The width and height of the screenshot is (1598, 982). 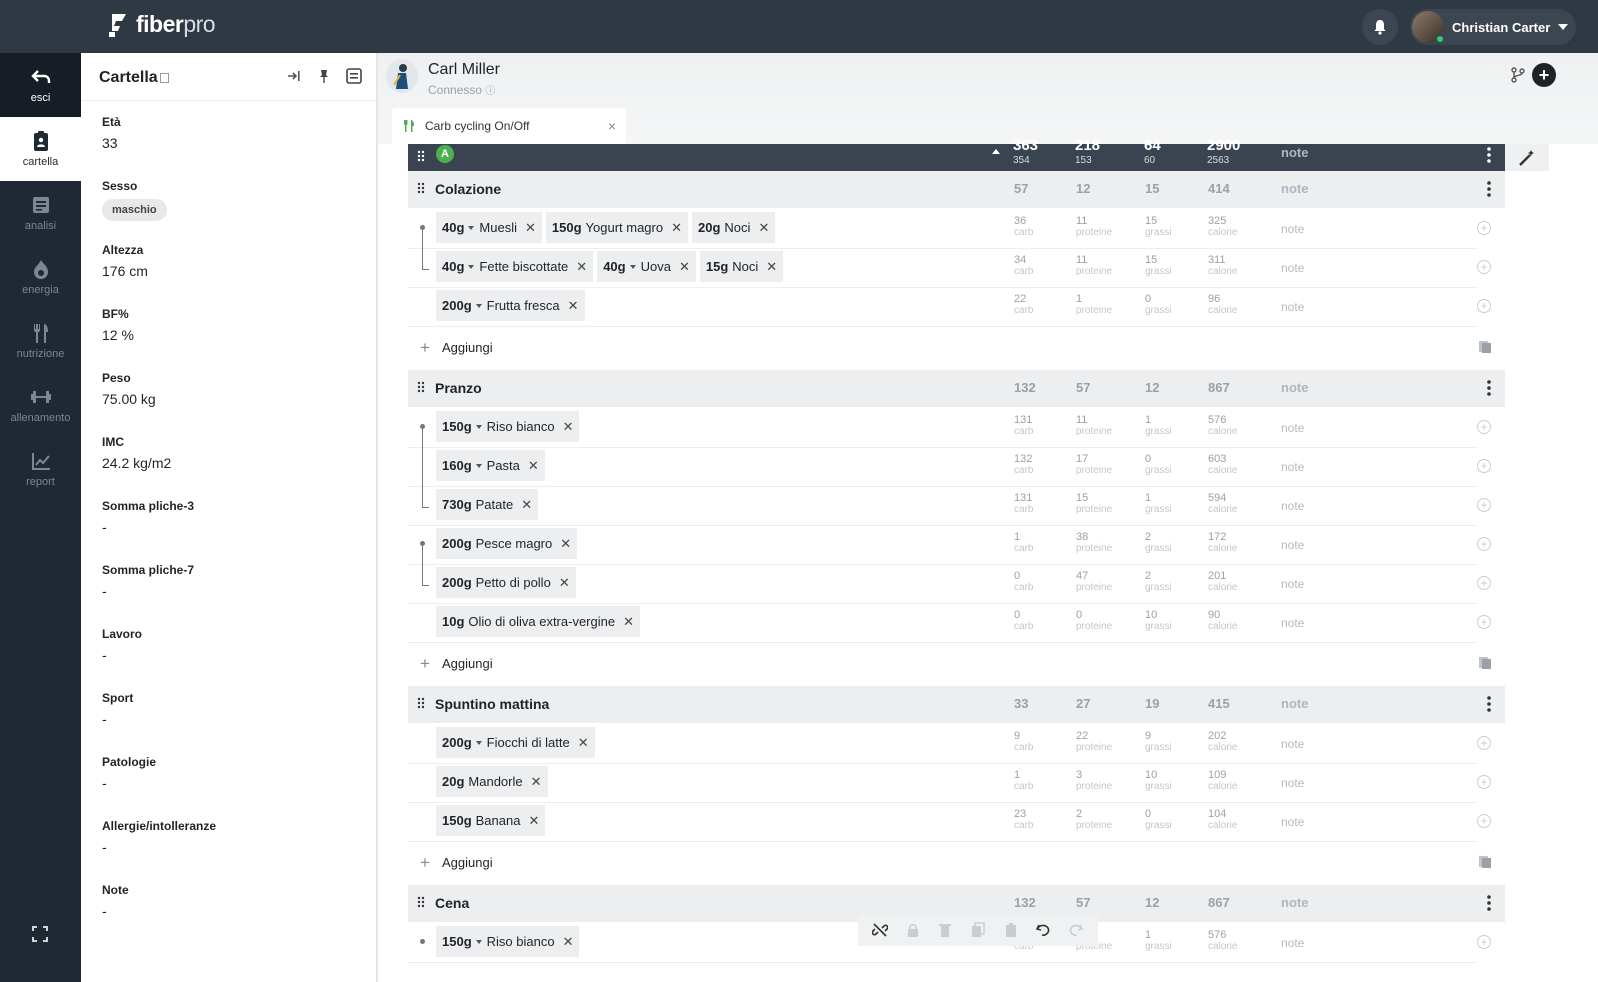 What do you see at coordinates (354, 76) in the screenshot?
I see `settings-list-icon` at bounding box center [354, 76].